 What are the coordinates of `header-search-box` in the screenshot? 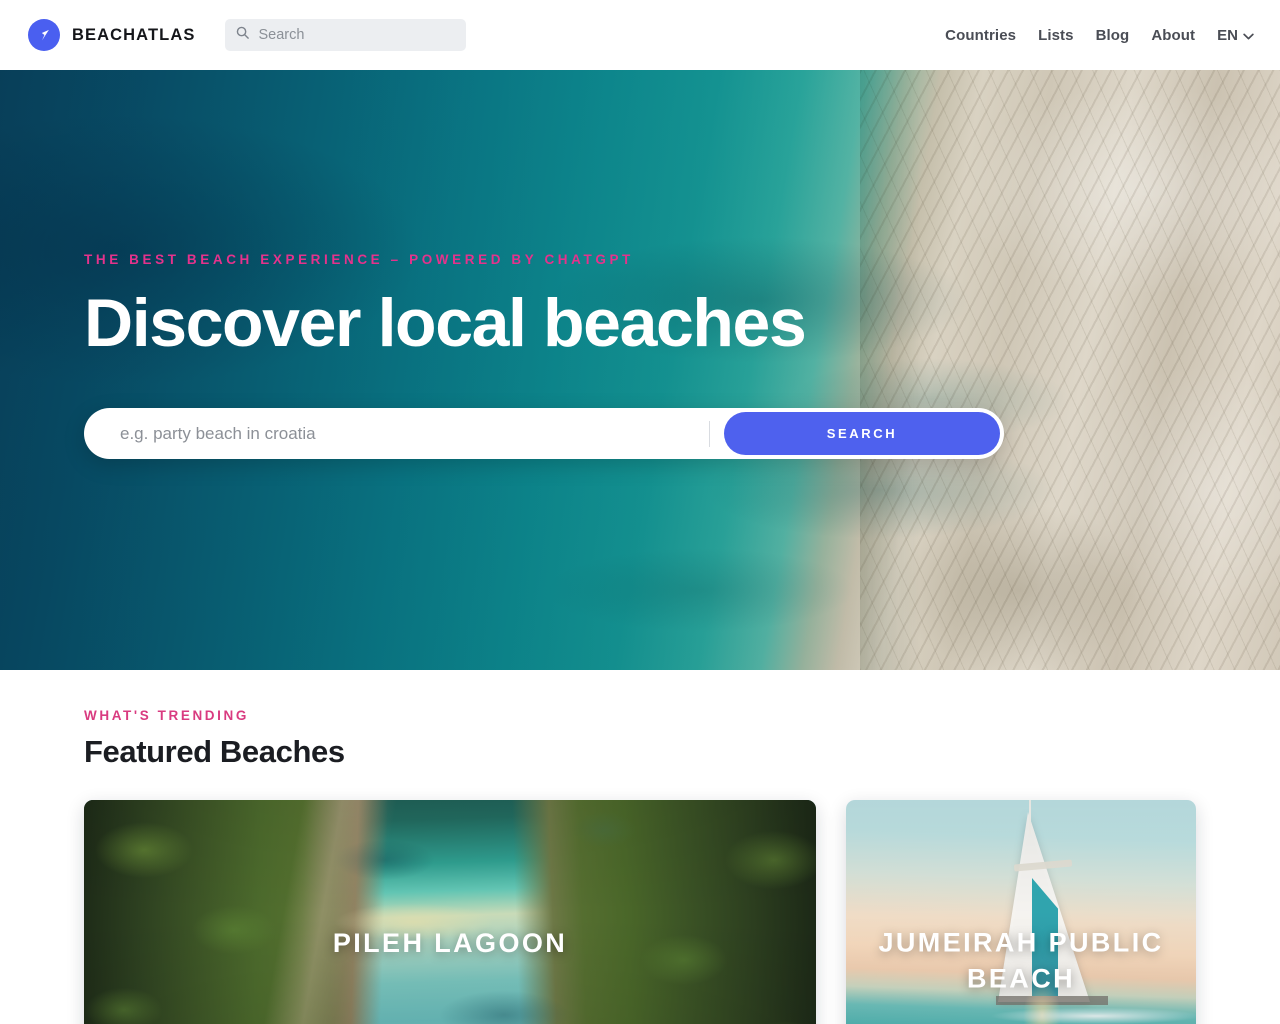 It's located at (346, 35).